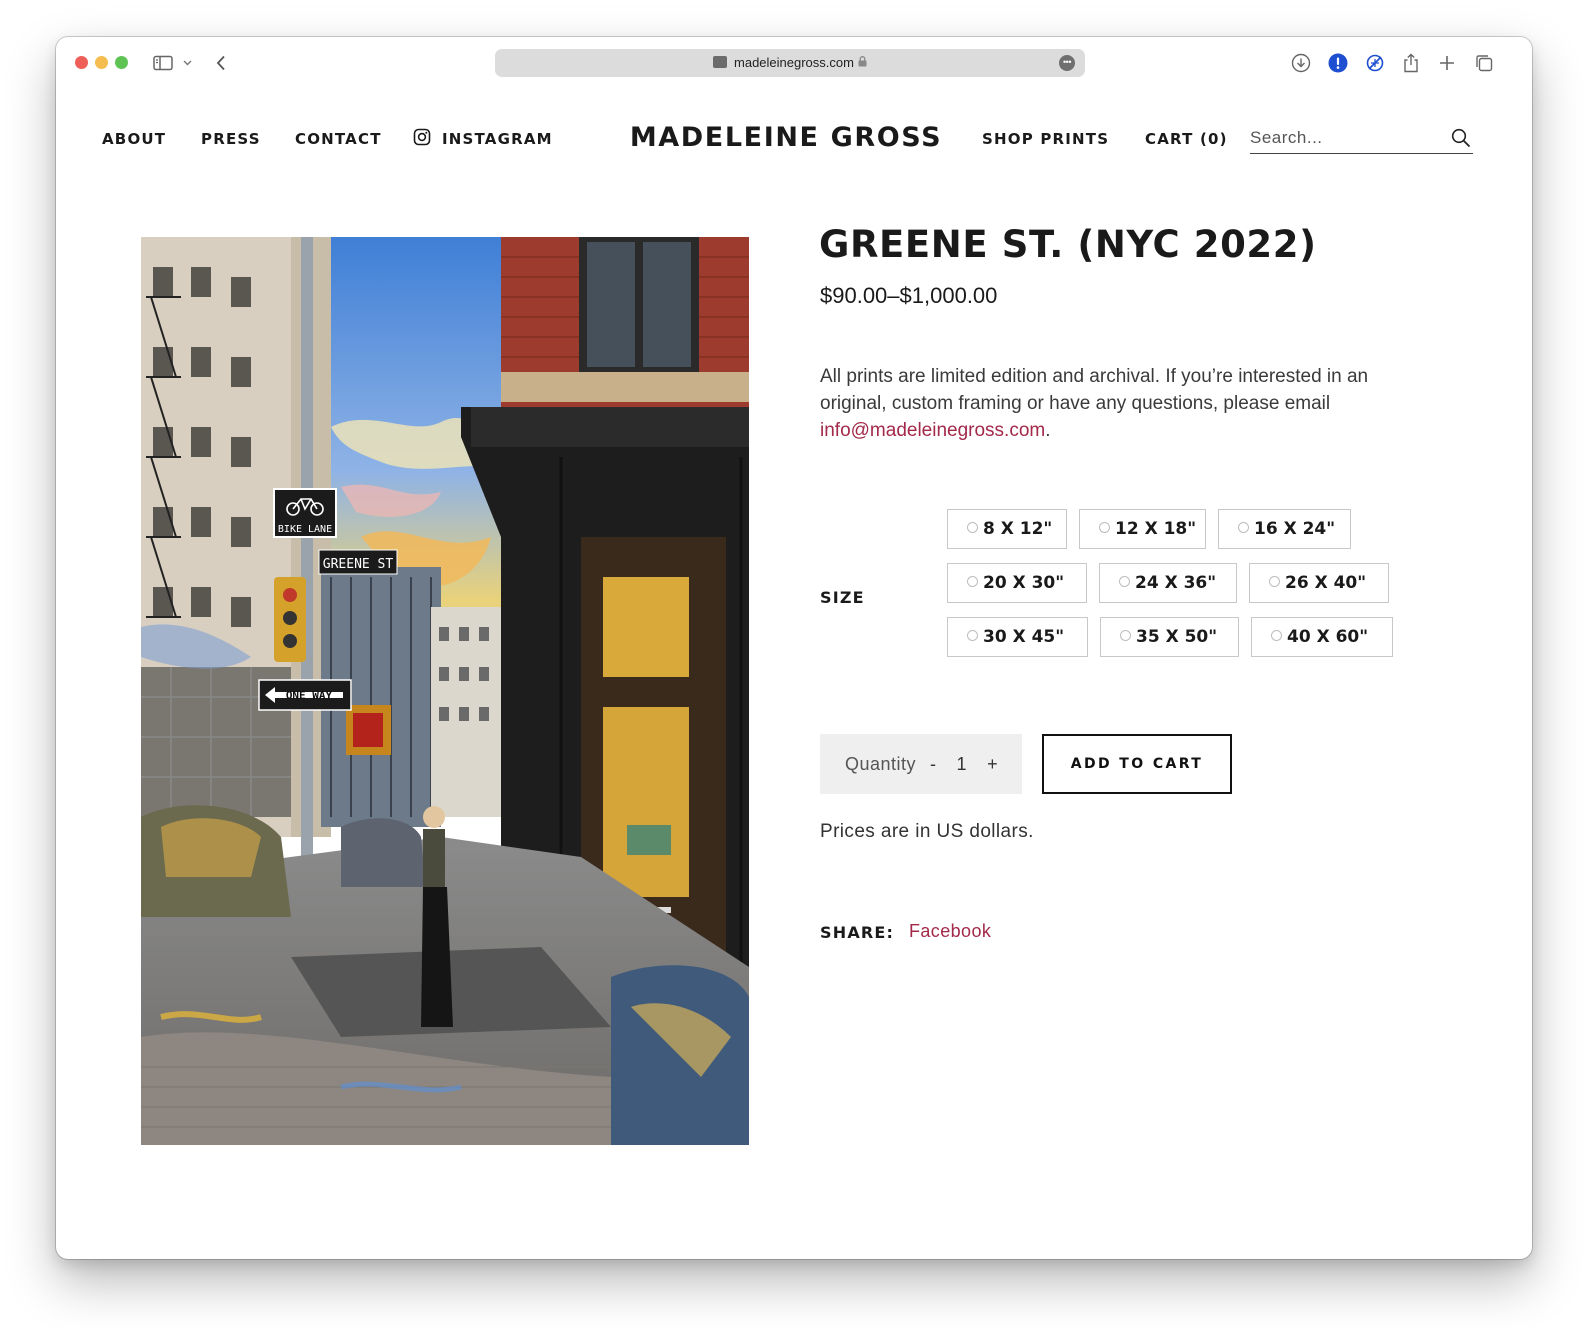 The width and height of the screenshot is (1585, 1327). I want to click on chevron-down-icon, so click(187, 63).